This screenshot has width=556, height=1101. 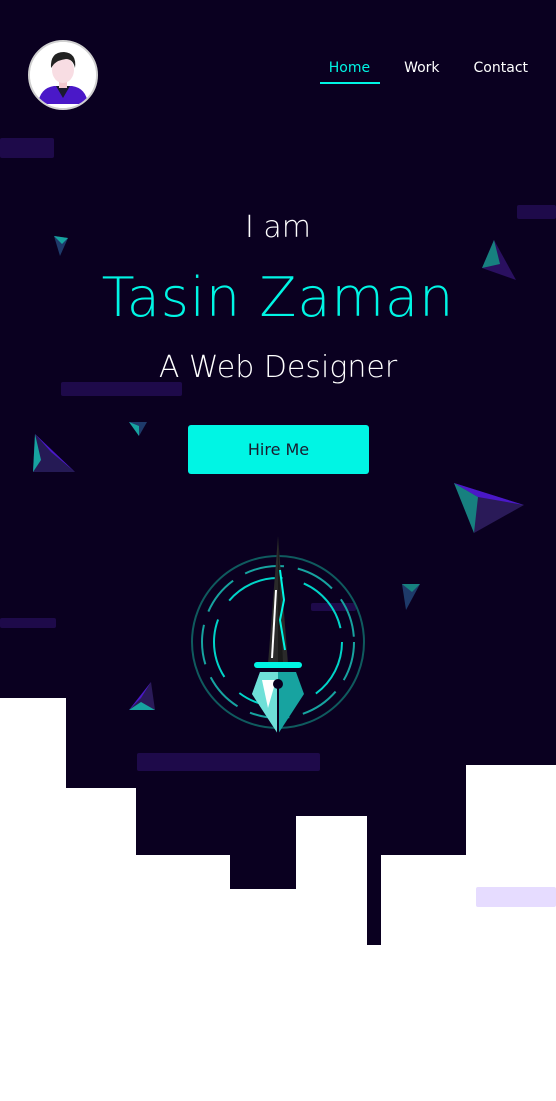 What do you see at coordinates (278, 635) in the screenshot?
I see `pen-nib-icon` at bounding box center [278, 635].